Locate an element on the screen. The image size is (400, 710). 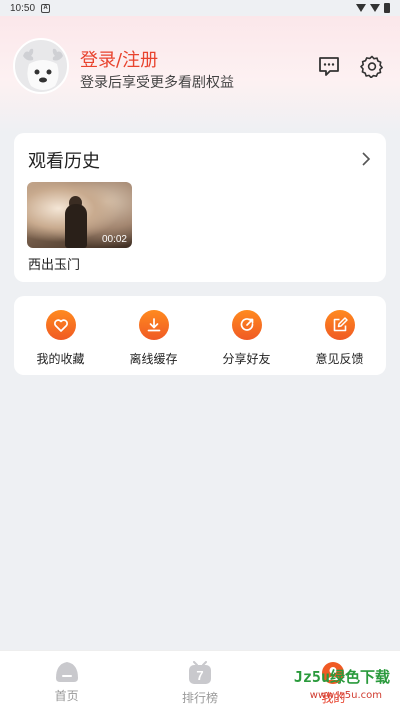
share-friends-button: 分享好友 is located at coordinates (246, 335).